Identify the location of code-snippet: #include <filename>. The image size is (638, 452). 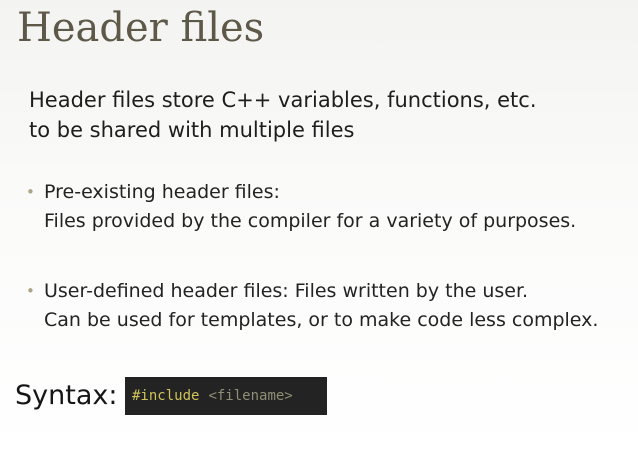
(226, 396).